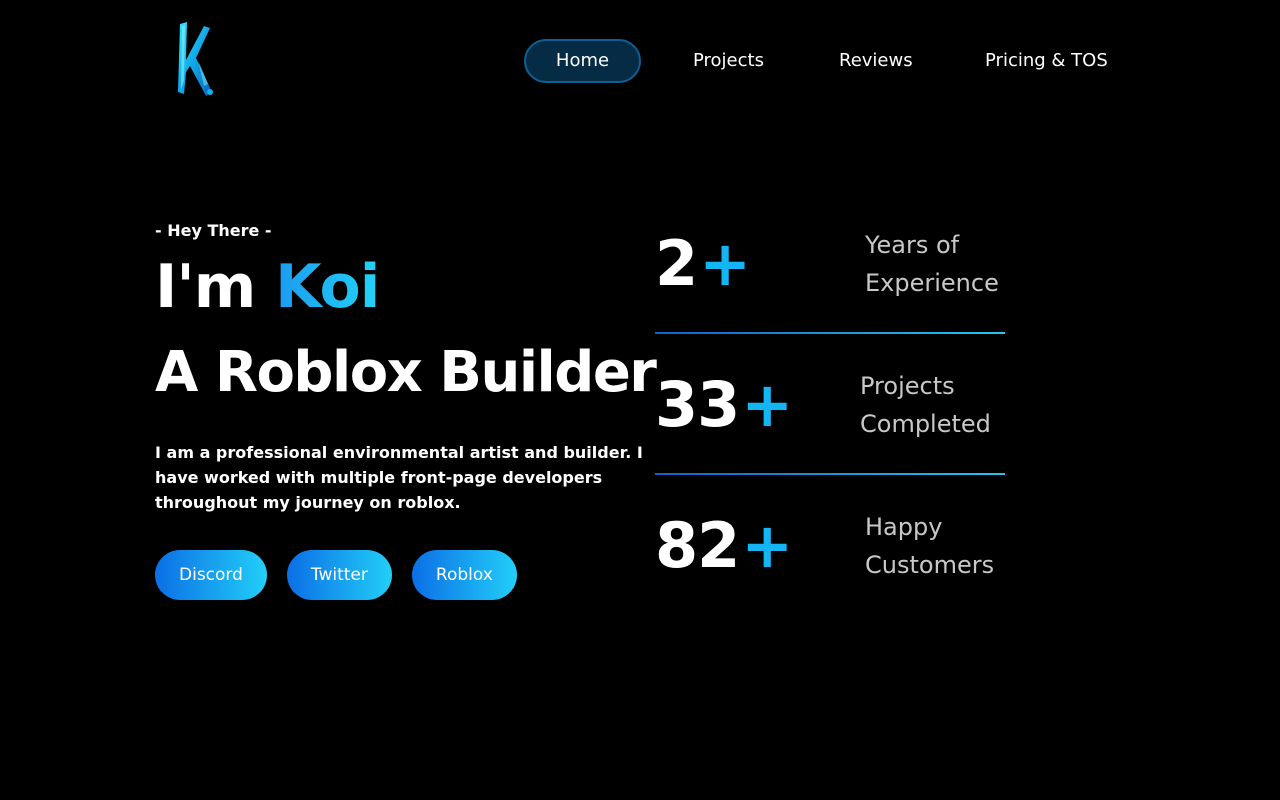 The width and height of the screenshot is (1280, 800). Describe the element at coordinates (930, 546) in the screenshot. I see `stat-label: Happy Customers` at that location.